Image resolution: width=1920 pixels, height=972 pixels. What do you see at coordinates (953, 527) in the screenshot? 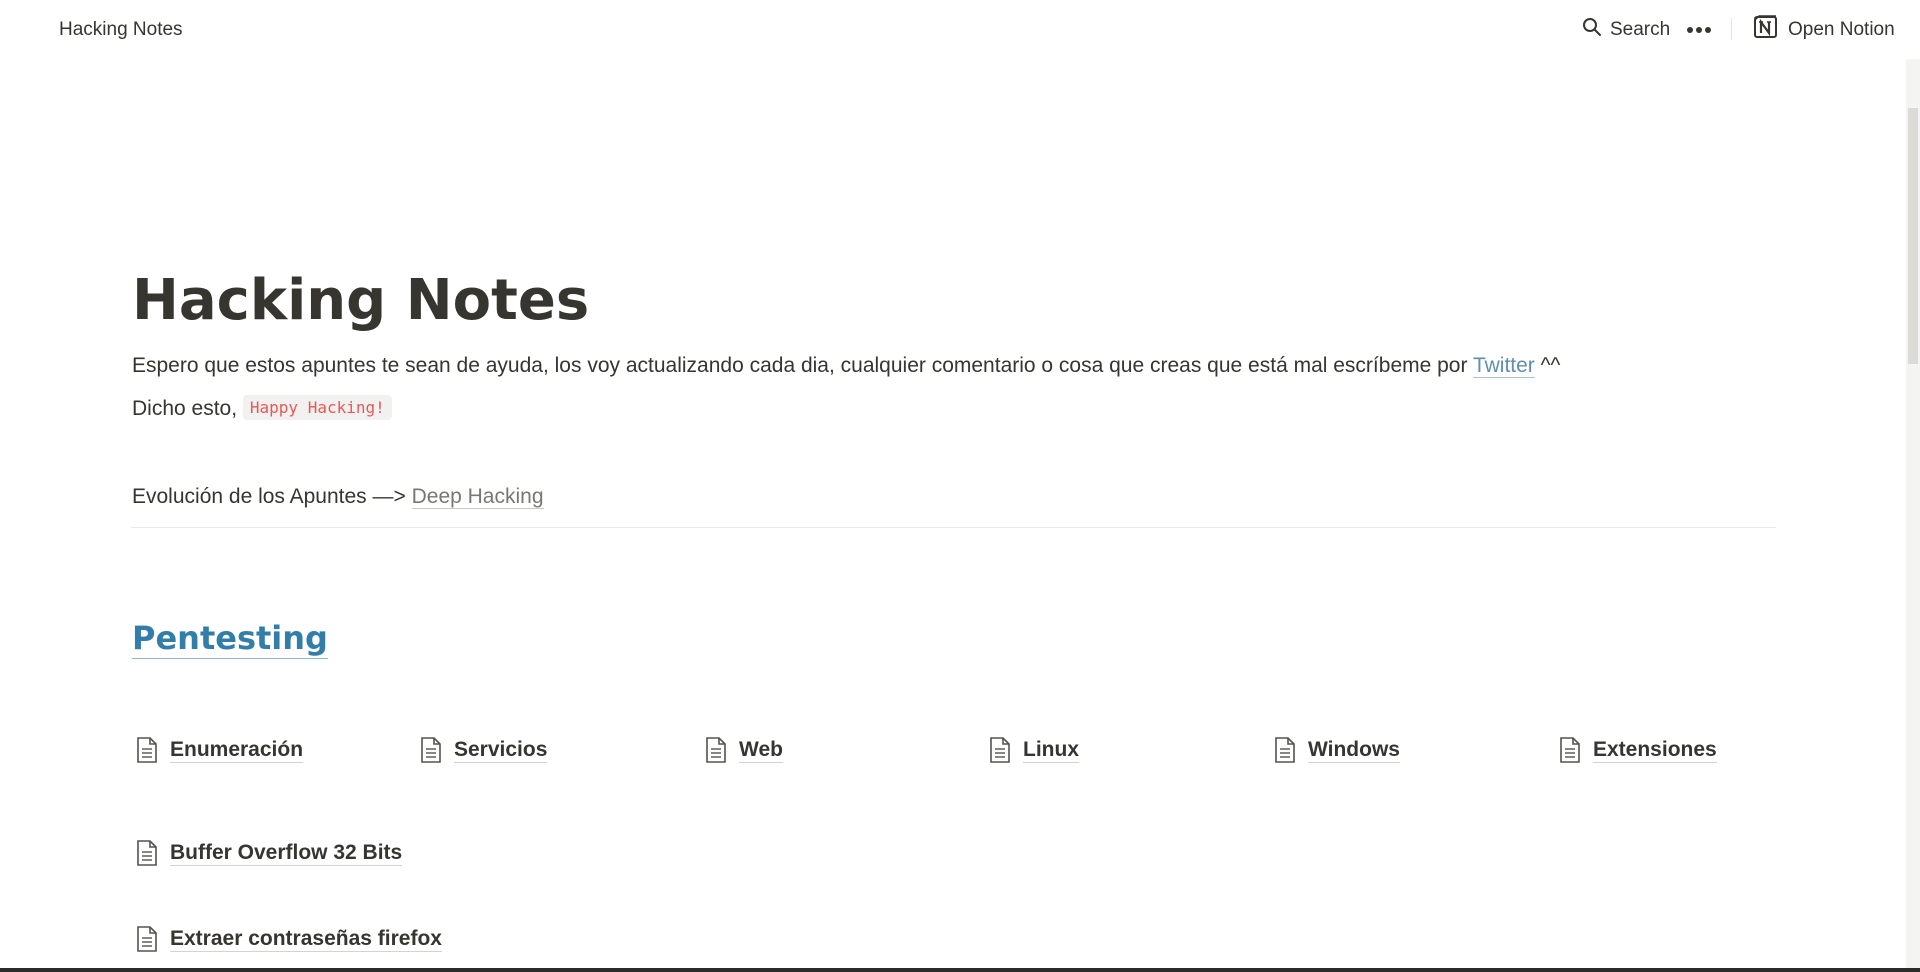
I see `divider-line` at bounding box center [953, 527].